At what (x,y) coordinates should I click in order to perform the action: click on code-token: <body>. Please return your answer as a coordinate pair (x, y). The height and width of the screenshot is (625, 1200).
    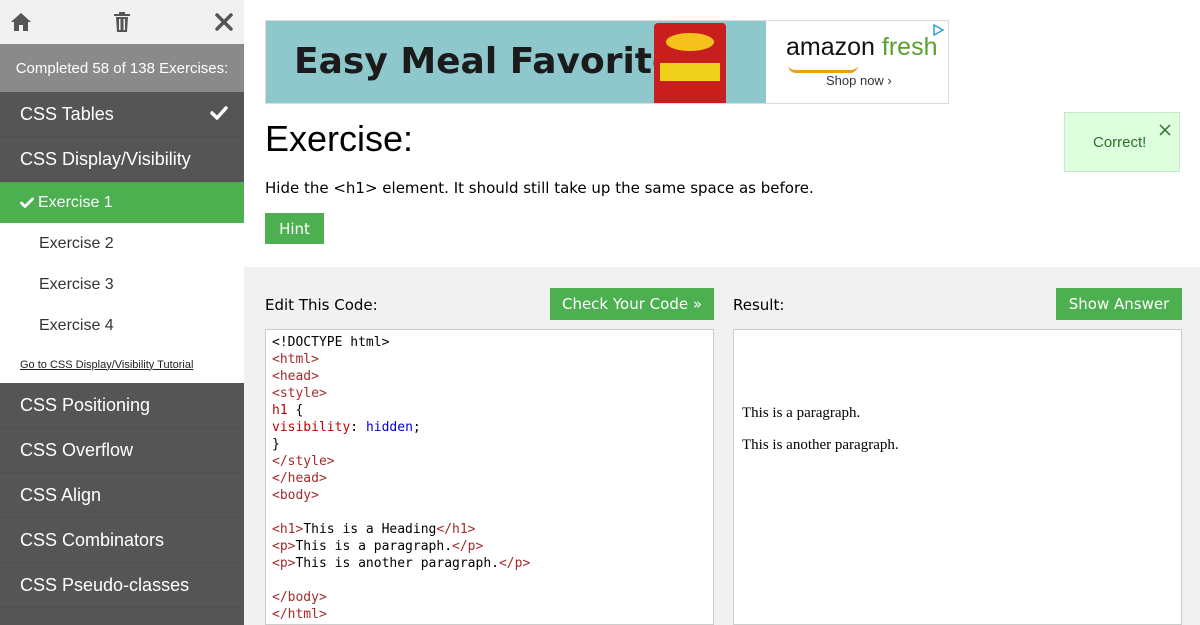
    Looking at the image, I should click on (295, 495).